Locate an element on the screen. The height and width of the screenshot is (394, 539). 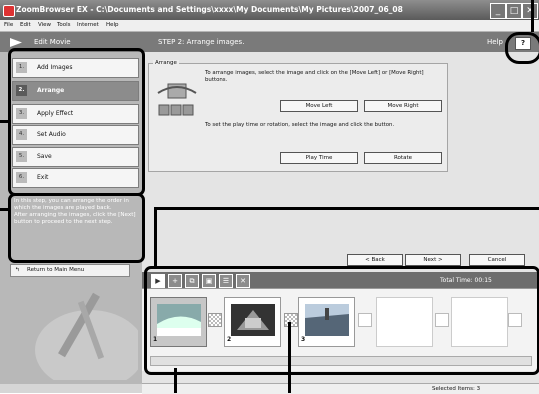
next-button: Next > is located at coordinates (433, 260).